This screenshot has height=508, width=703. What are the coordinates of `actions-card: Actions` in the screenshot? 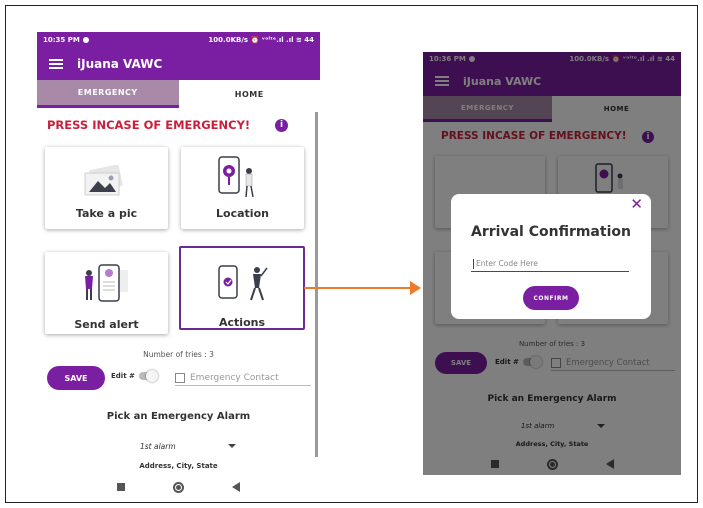 It's located at (242, 288).